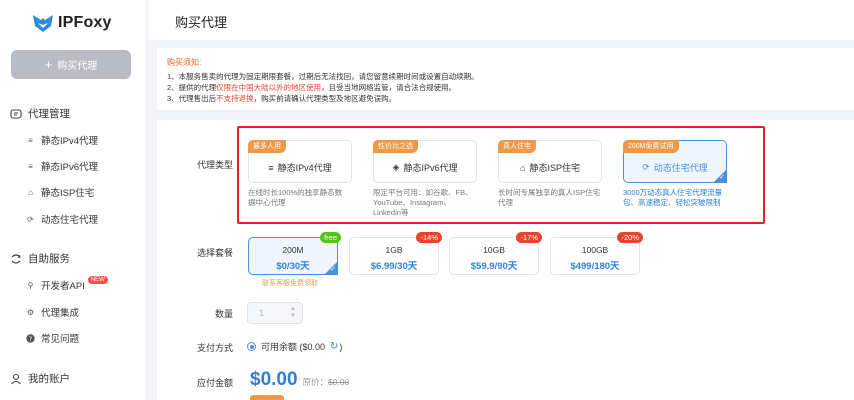 This screenshot has height=400, width=854. What do you see at coordinates (49, 259) in the screenshot?
I see `nav-group-label: 自助服务` at bounding box center [49, 259].